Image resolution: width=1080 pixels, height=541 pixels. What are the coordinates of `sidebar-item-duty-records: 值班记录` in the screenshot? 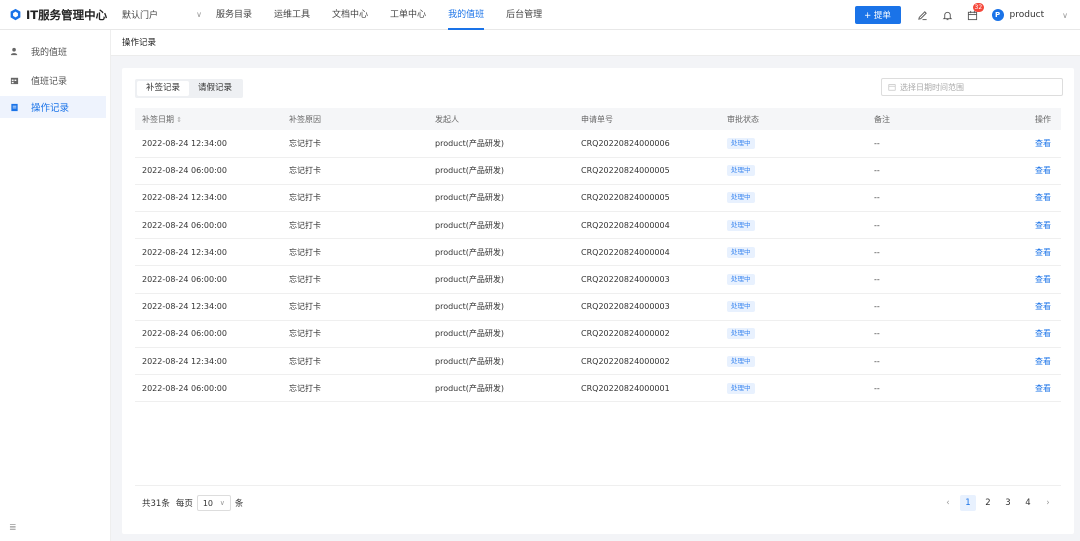 It's located at (53, 80).